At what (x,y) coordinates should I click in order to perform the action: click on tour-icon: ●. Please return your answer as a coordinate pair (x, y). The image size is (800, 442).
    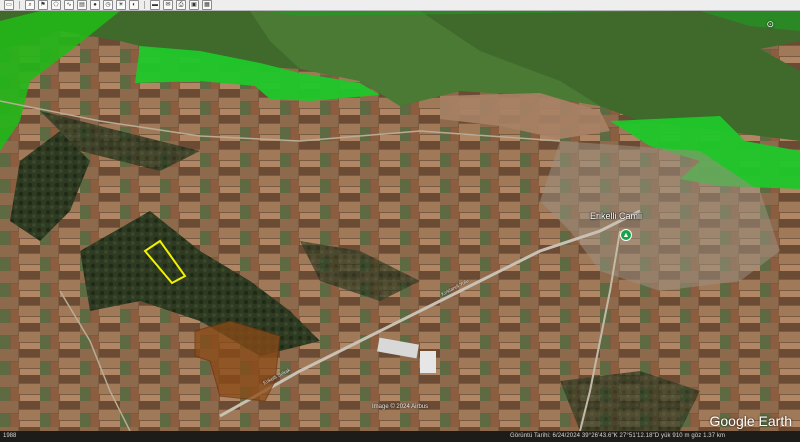
    Looking at the image, I should click on (95, 5).